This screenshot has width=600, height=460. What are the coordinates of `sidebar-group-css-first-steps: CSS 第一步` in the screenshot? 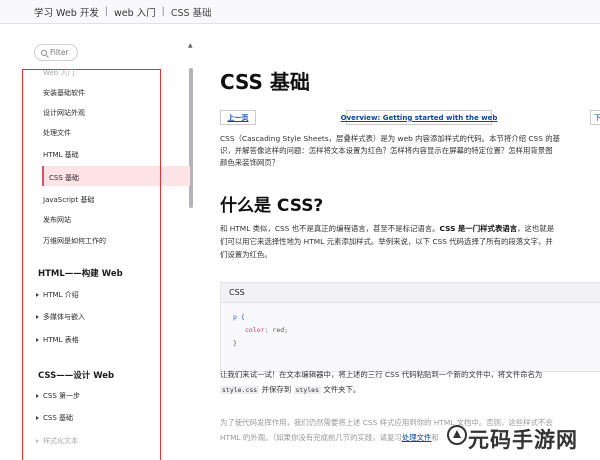 It's located at (58, 396).